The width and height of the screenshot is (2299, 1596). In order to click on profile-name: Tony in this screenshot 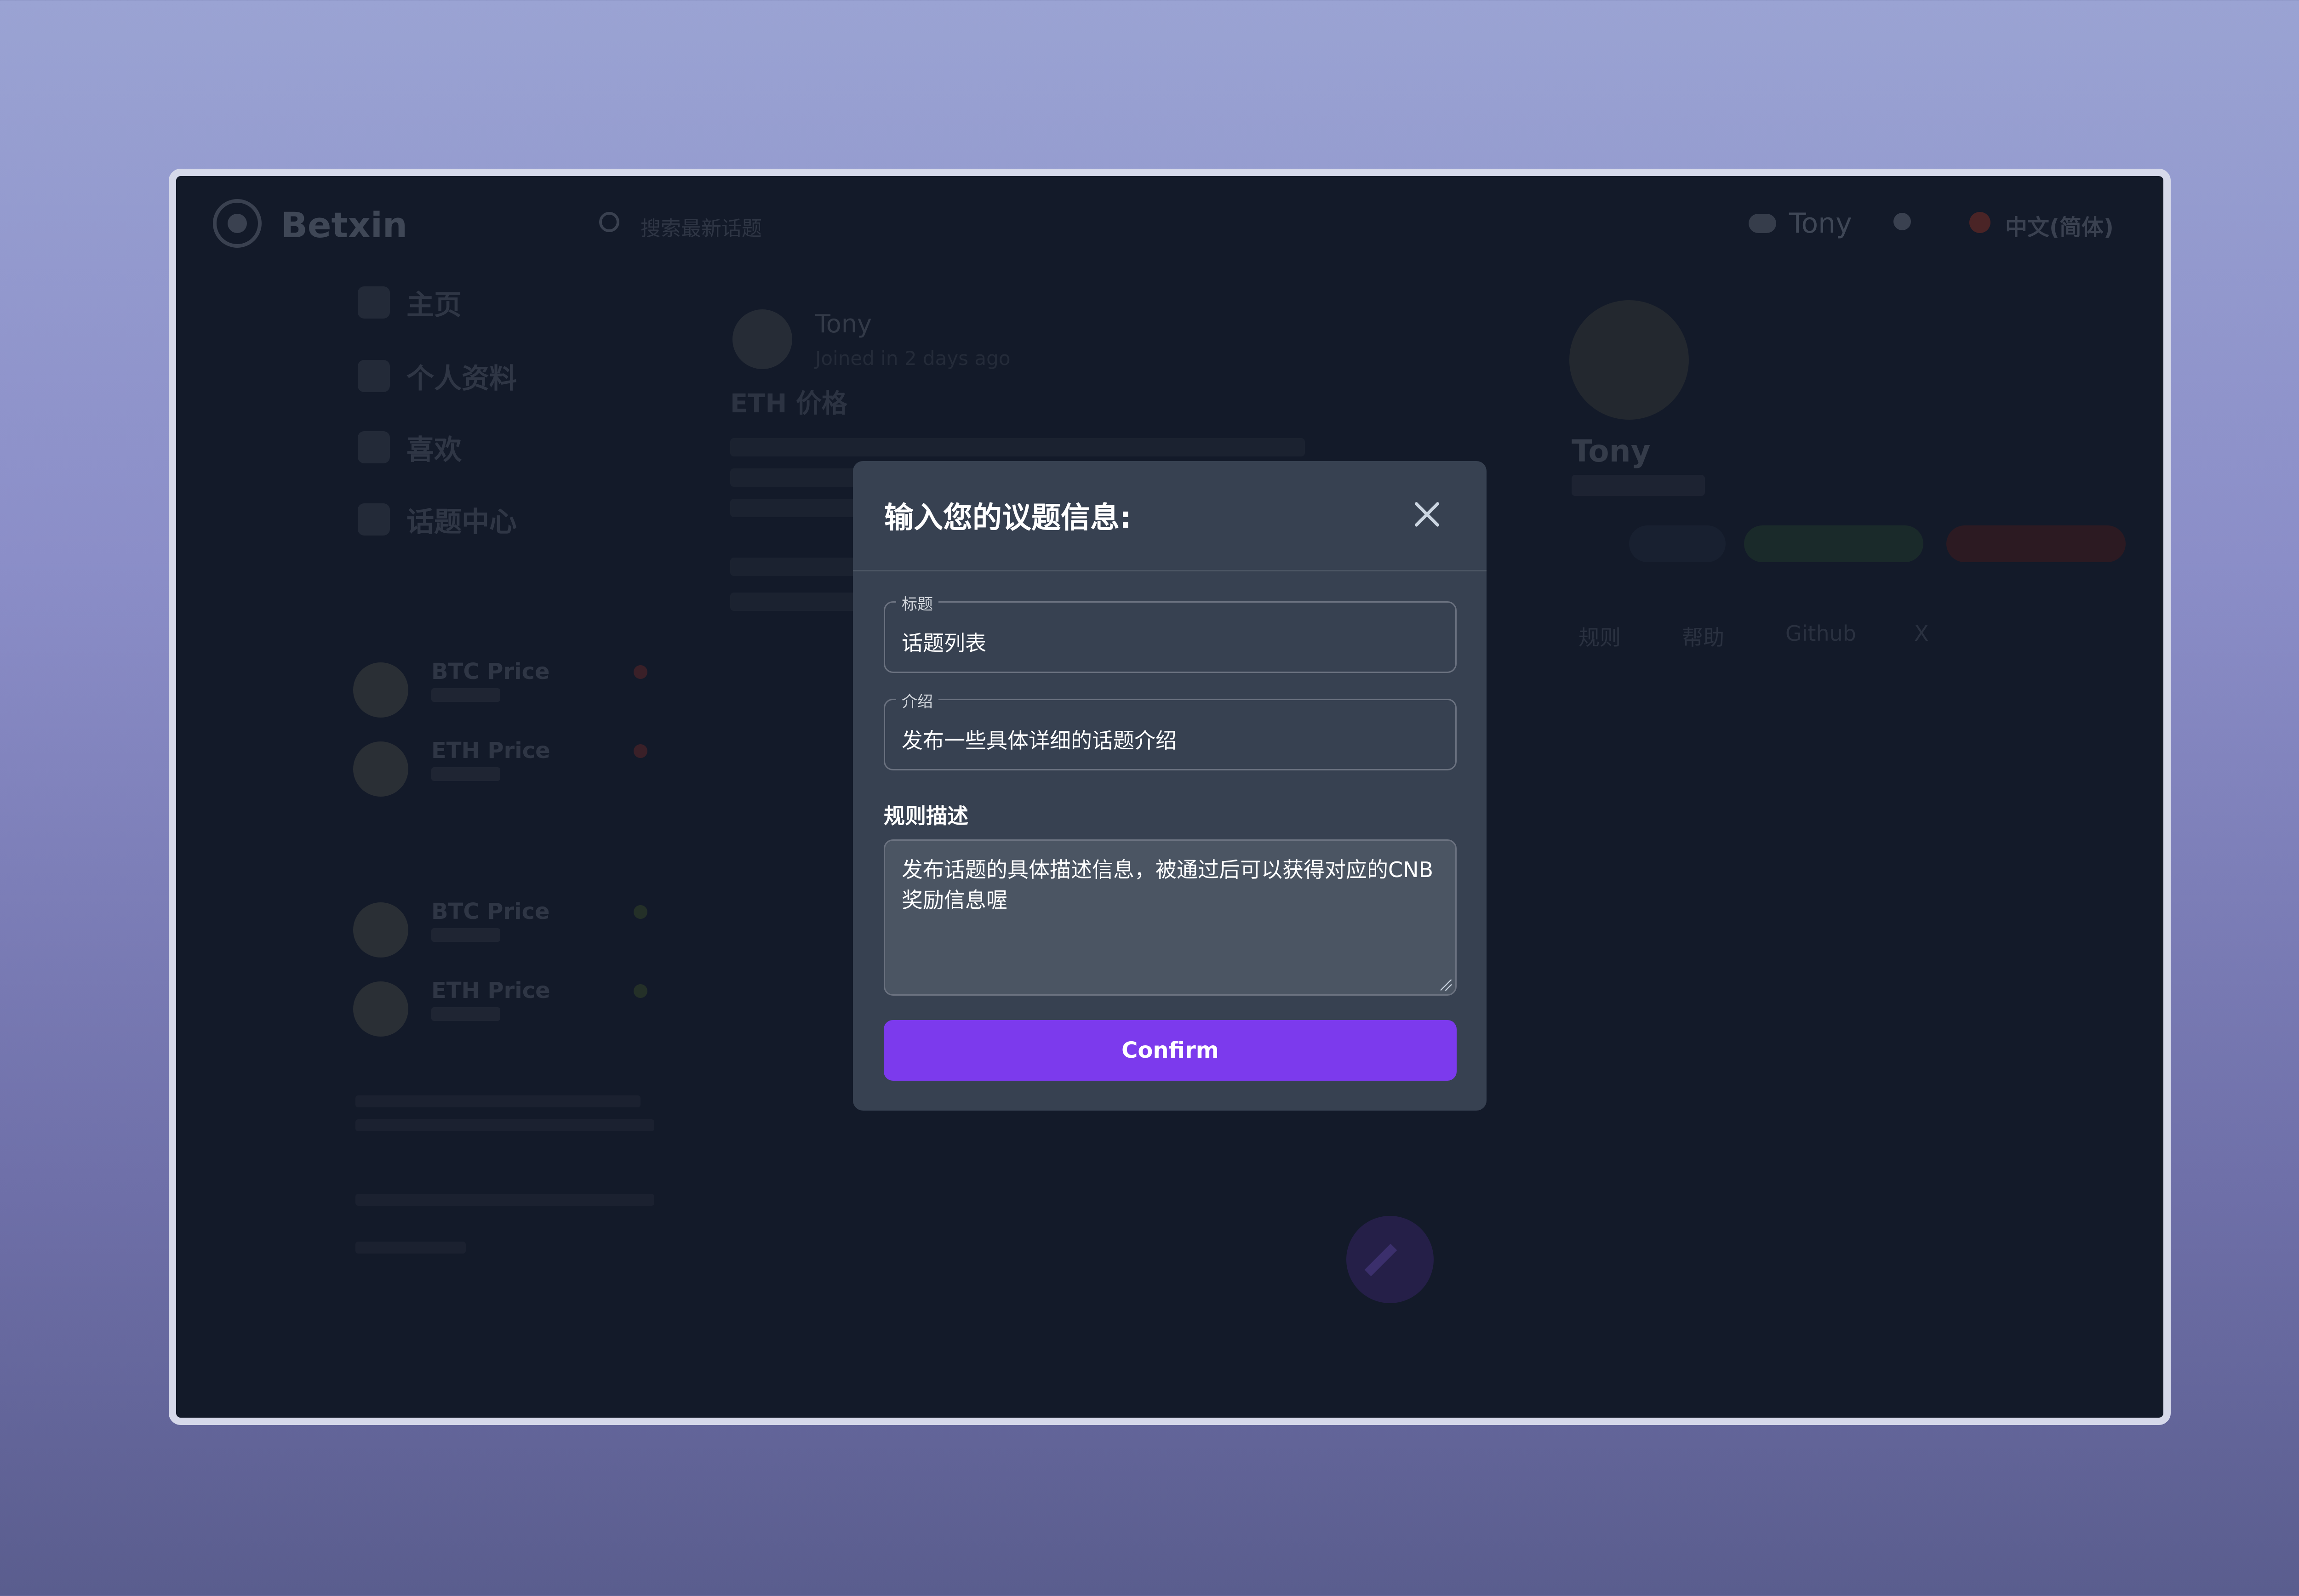, I will do `click(1612, 451)`.